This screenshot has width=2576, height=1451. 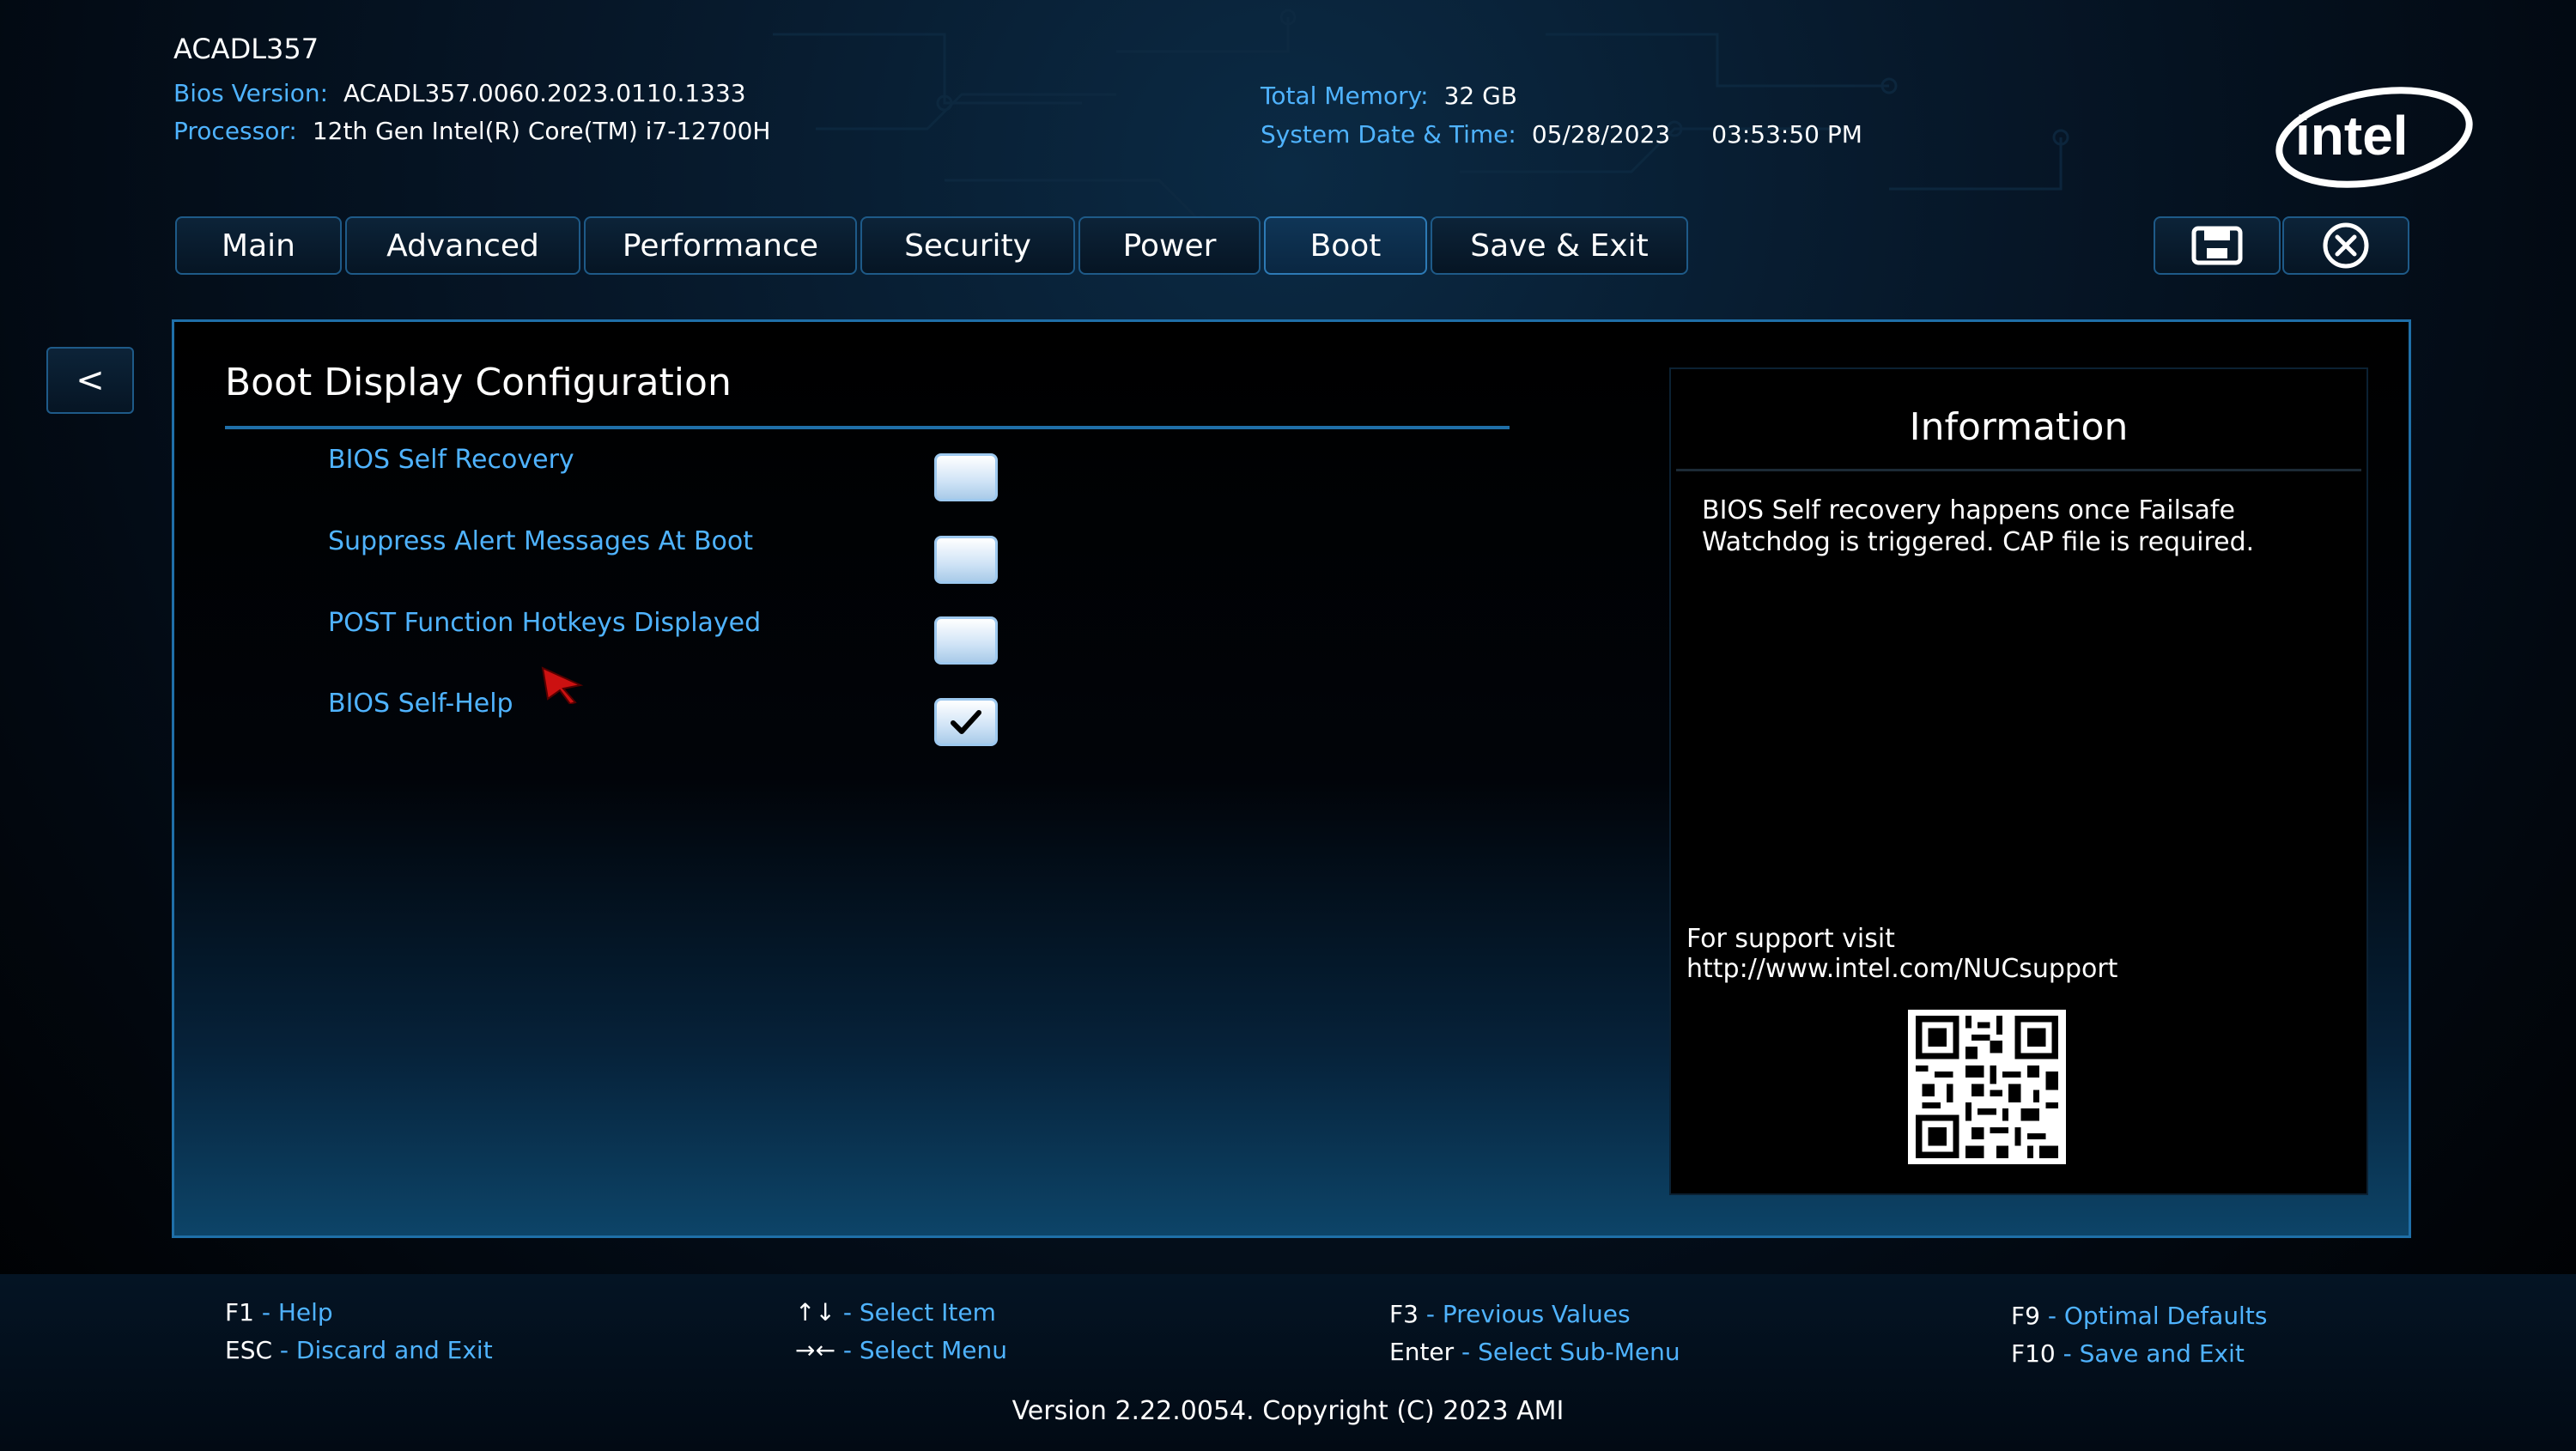 What do you see at coordinates (1536, 1314) in the screenshot?
I see `hint-desc: Previous Values` at bounding box center [1536, 1314].